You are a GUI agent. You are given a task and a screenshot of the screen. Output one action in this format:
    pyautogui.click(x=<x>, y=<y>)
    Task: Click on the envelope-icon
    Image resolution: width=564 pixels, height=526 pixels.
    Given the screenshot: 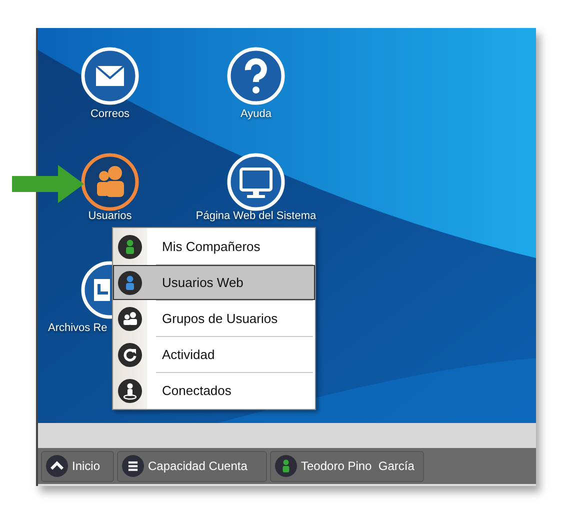 What is the action you would take?
    pyautogui.click(x=110, y=75)
    